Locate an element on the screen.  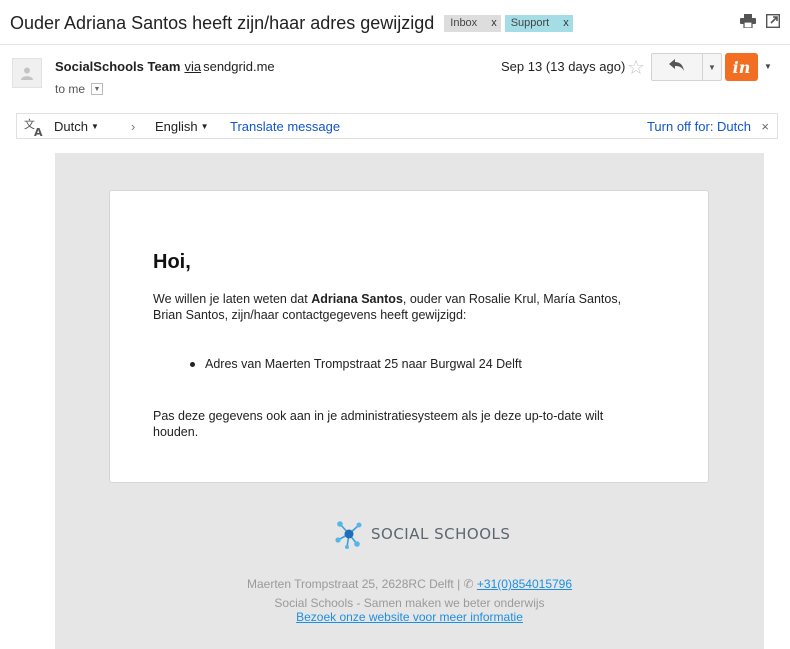
target-language-dropdown: English ▼ is located at coordinates (182, 126).